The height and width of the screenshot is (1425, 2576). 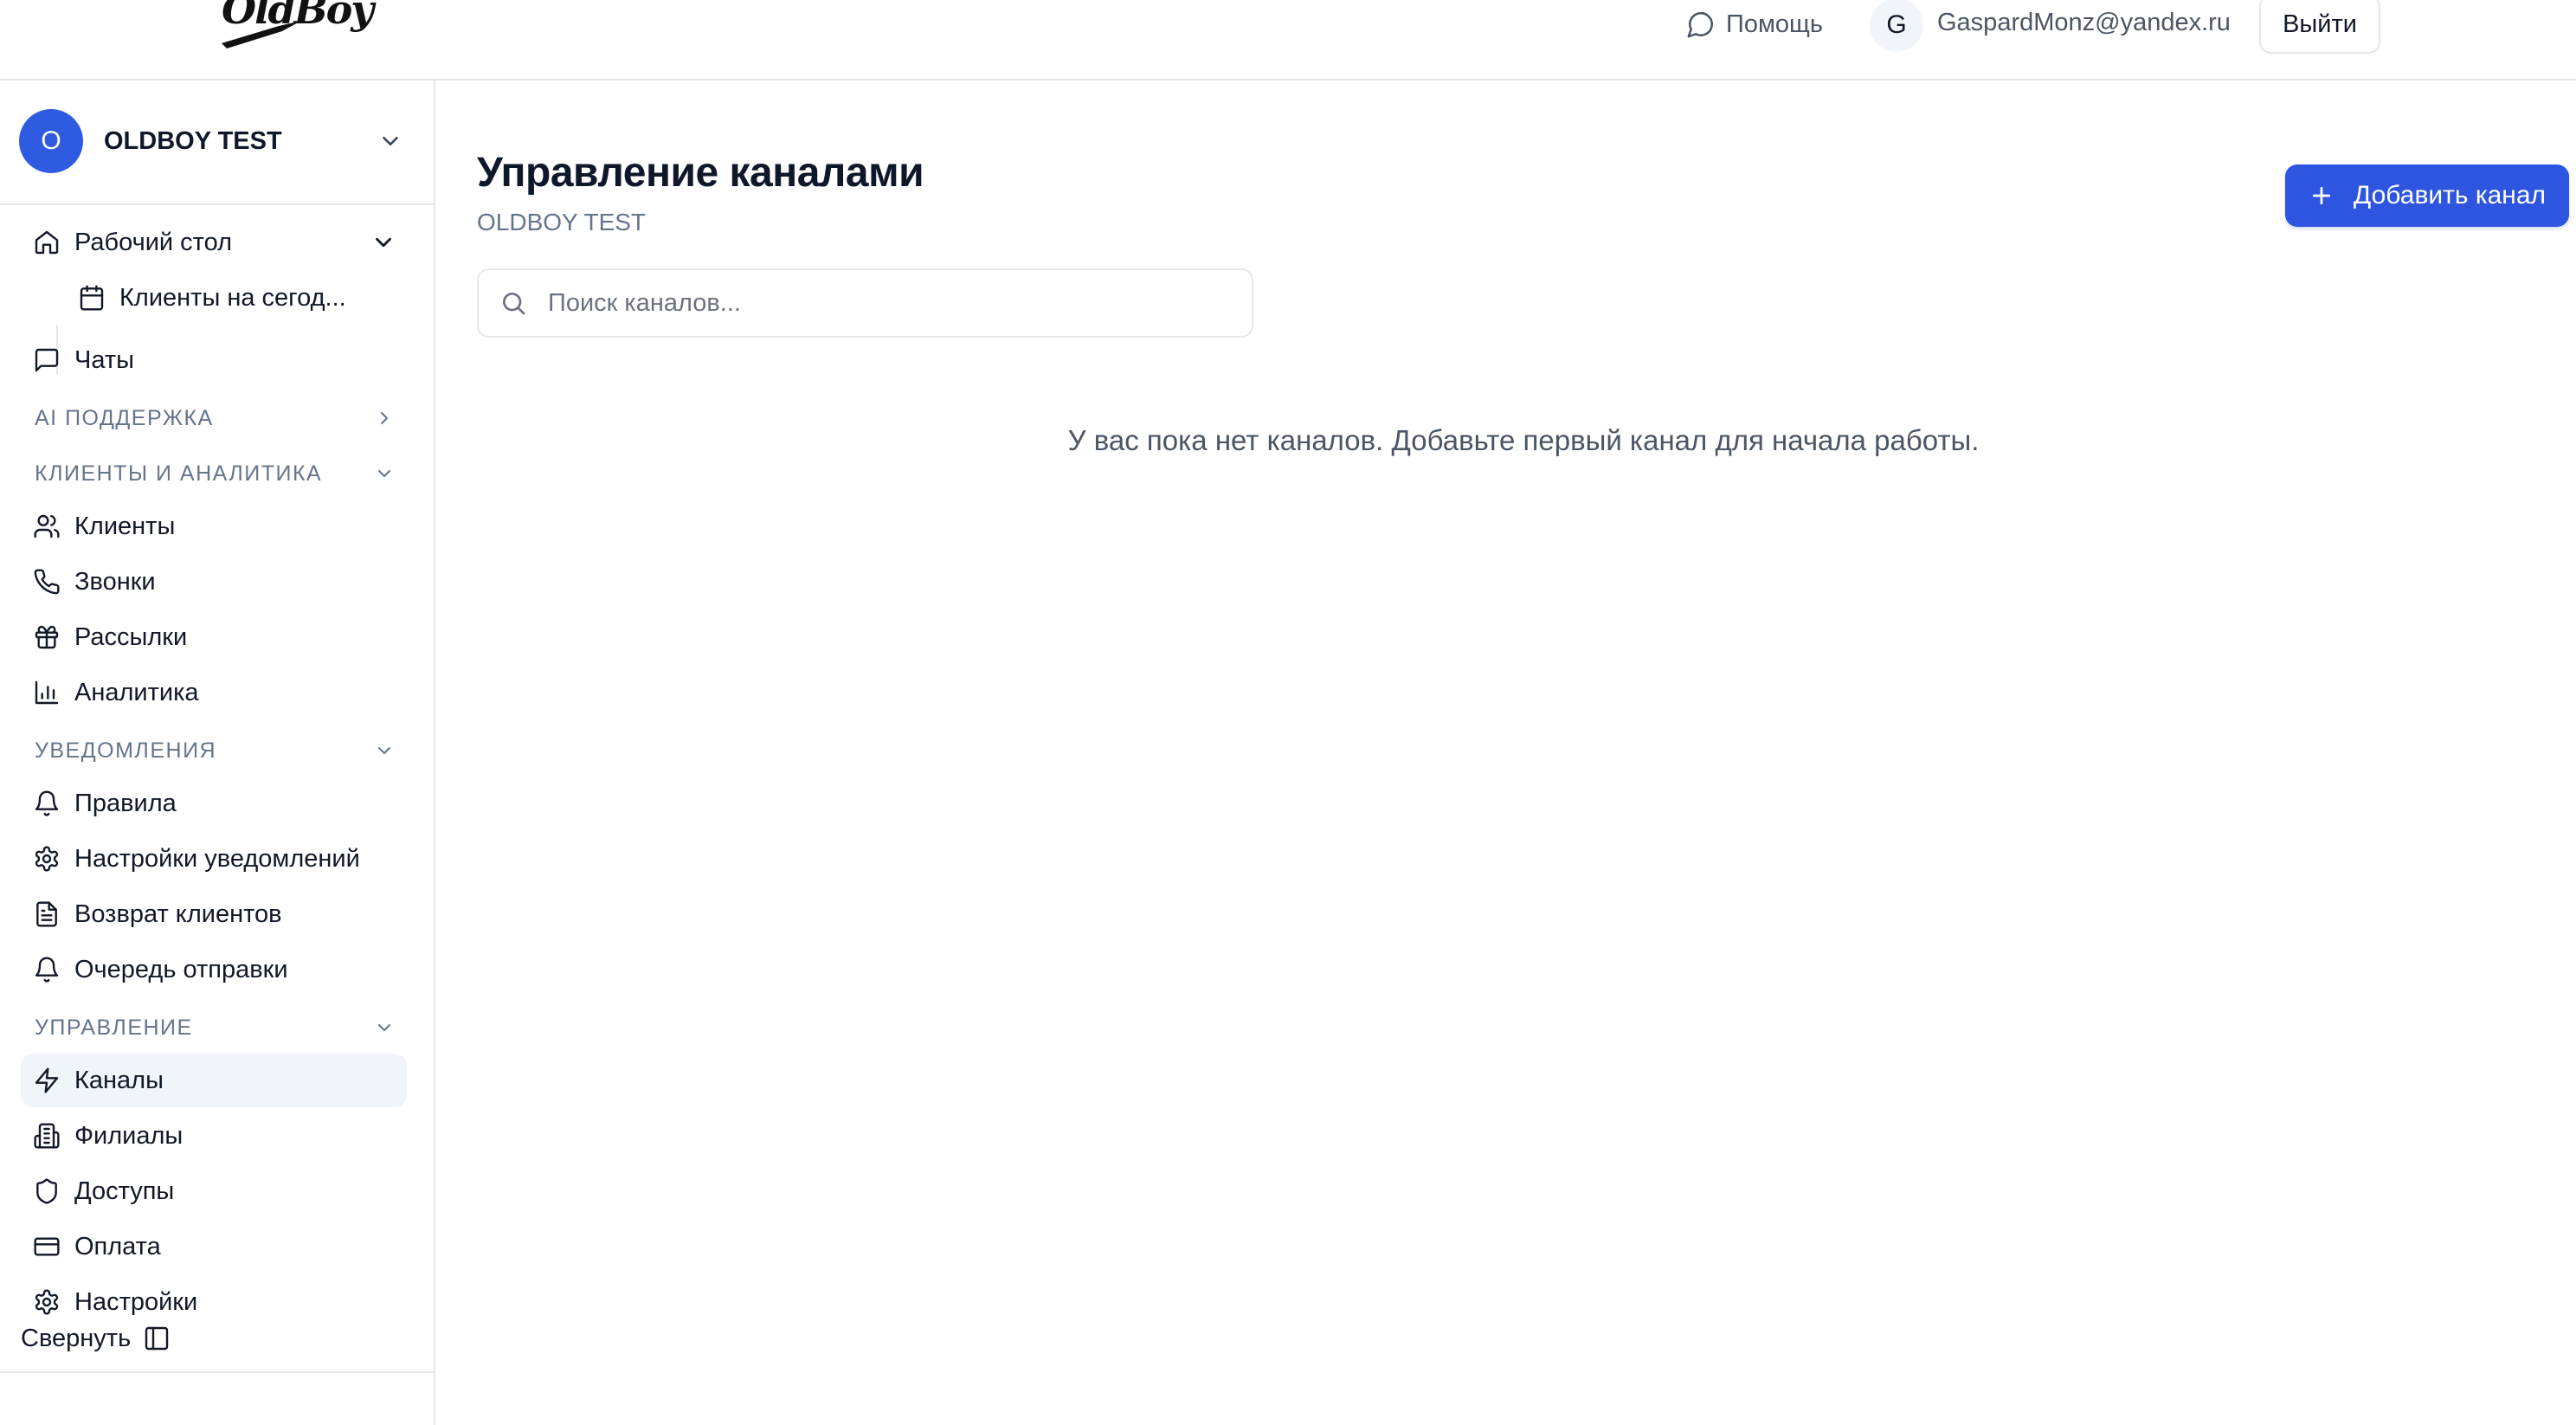 I want to click on home-icon, so click(x=47, y=242).